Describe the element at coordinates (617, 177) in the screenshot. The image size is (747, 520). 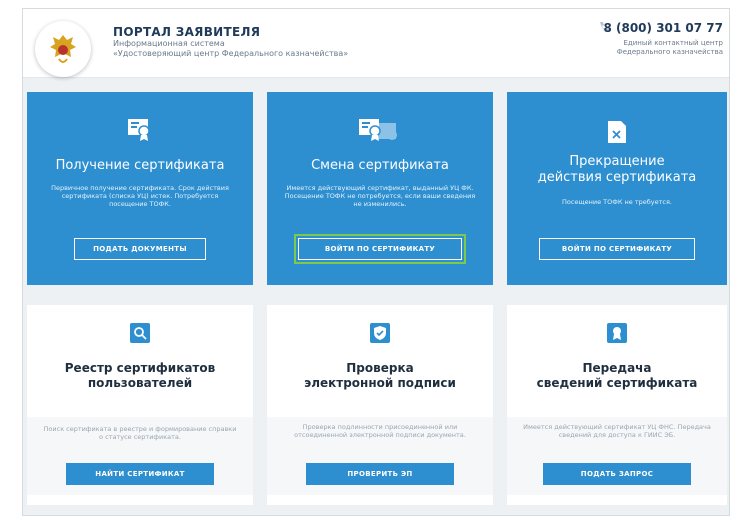
I see `card-title-line2: действия сертификата` at that location.